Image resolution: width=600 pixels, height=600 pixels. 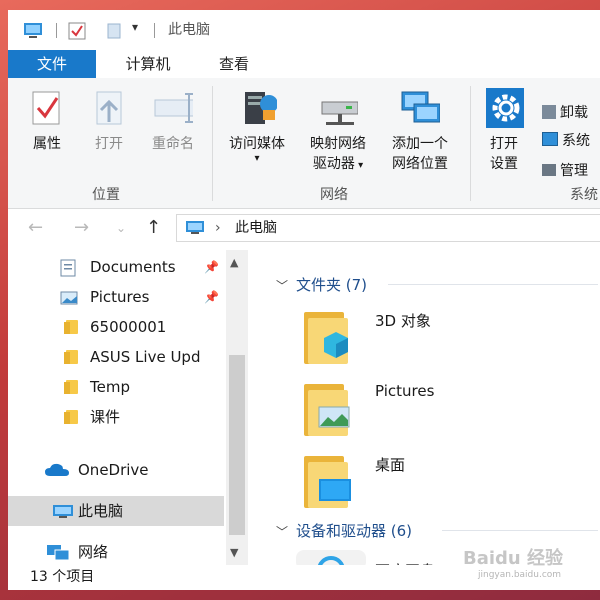 What do you see at coordinates (135, 27) in the screenshot?
I see `qa-dropdown-icon: ▾` at bounding box center [135, 27].